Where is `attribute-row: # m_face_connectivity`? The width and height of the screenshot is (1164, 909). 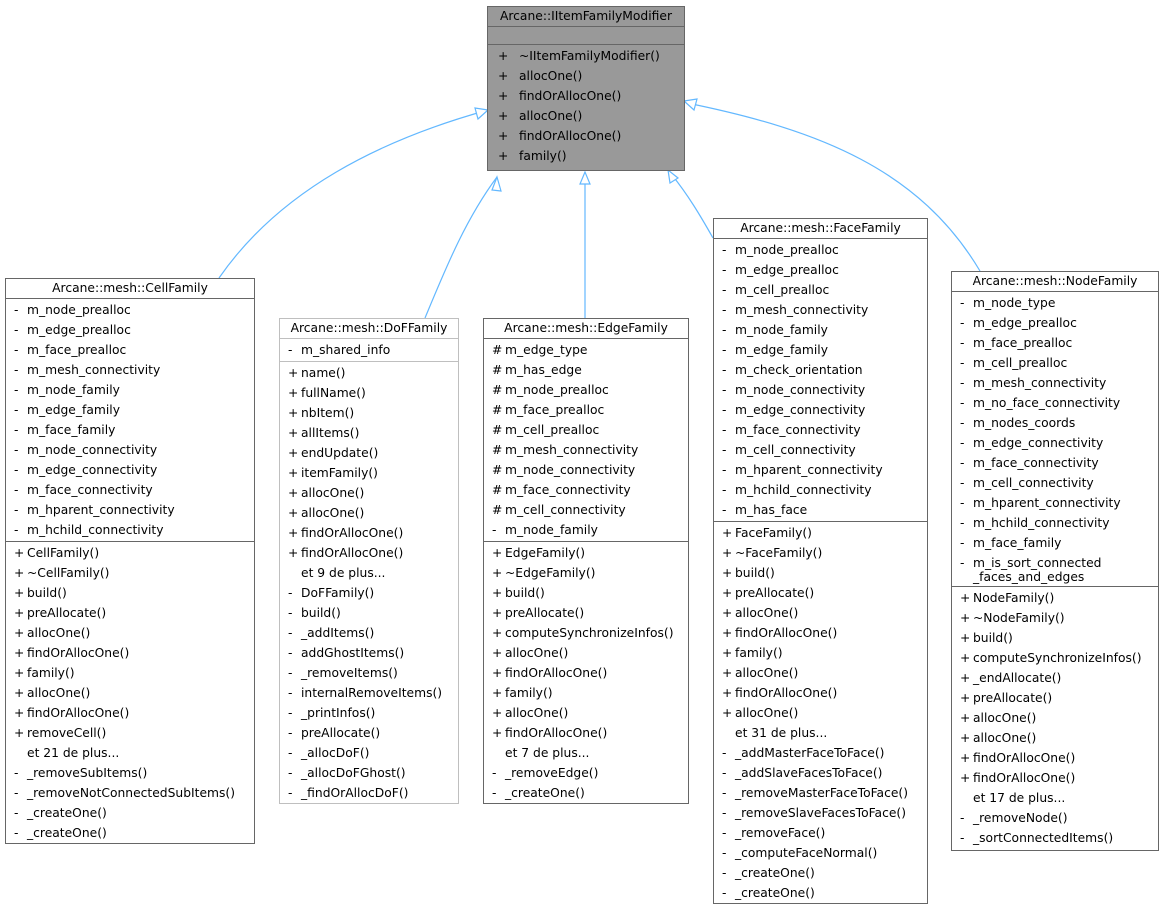
attribute-row: # m_face_connectivity is located at coordinates (586, 490).